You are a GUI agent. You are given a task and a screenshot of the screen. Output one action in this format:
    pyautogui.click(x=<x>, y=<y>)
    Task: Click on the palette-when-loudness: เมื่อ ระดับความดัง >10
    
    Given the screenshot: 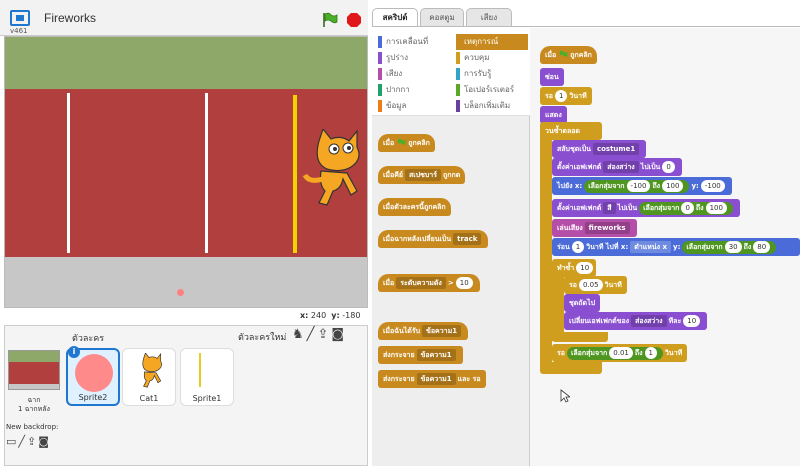 What is the action you would take?
    pyautogui.click(x=429, y=283)
    